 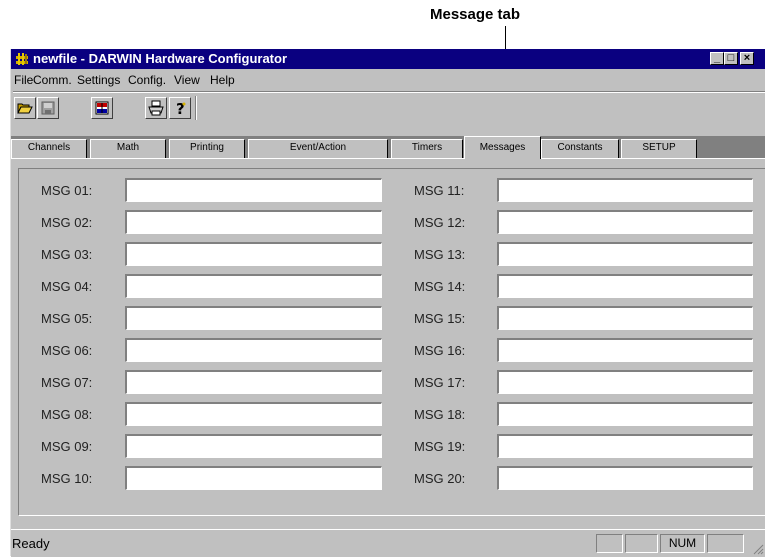 What do you see at coordinates (253, 318) in the screenshot?
I see `msg-05-input` at bounding box center [253, 318].